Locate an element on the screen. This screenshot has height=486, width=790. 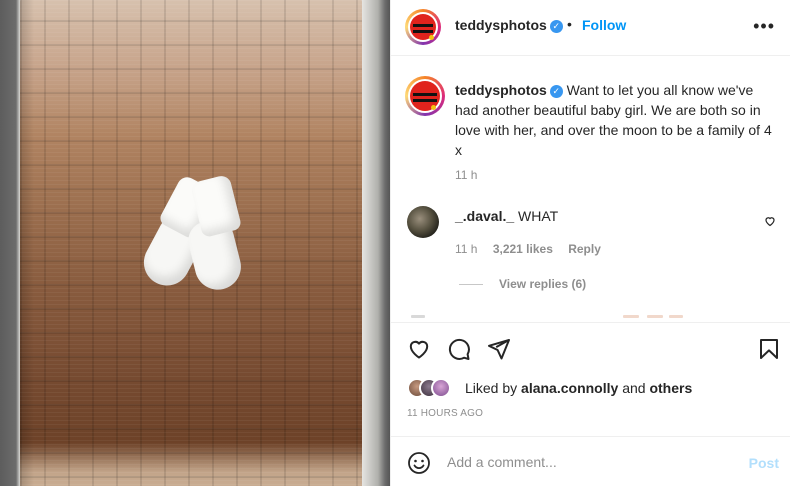
comment-box: Post is located at coordinates (590, 461).